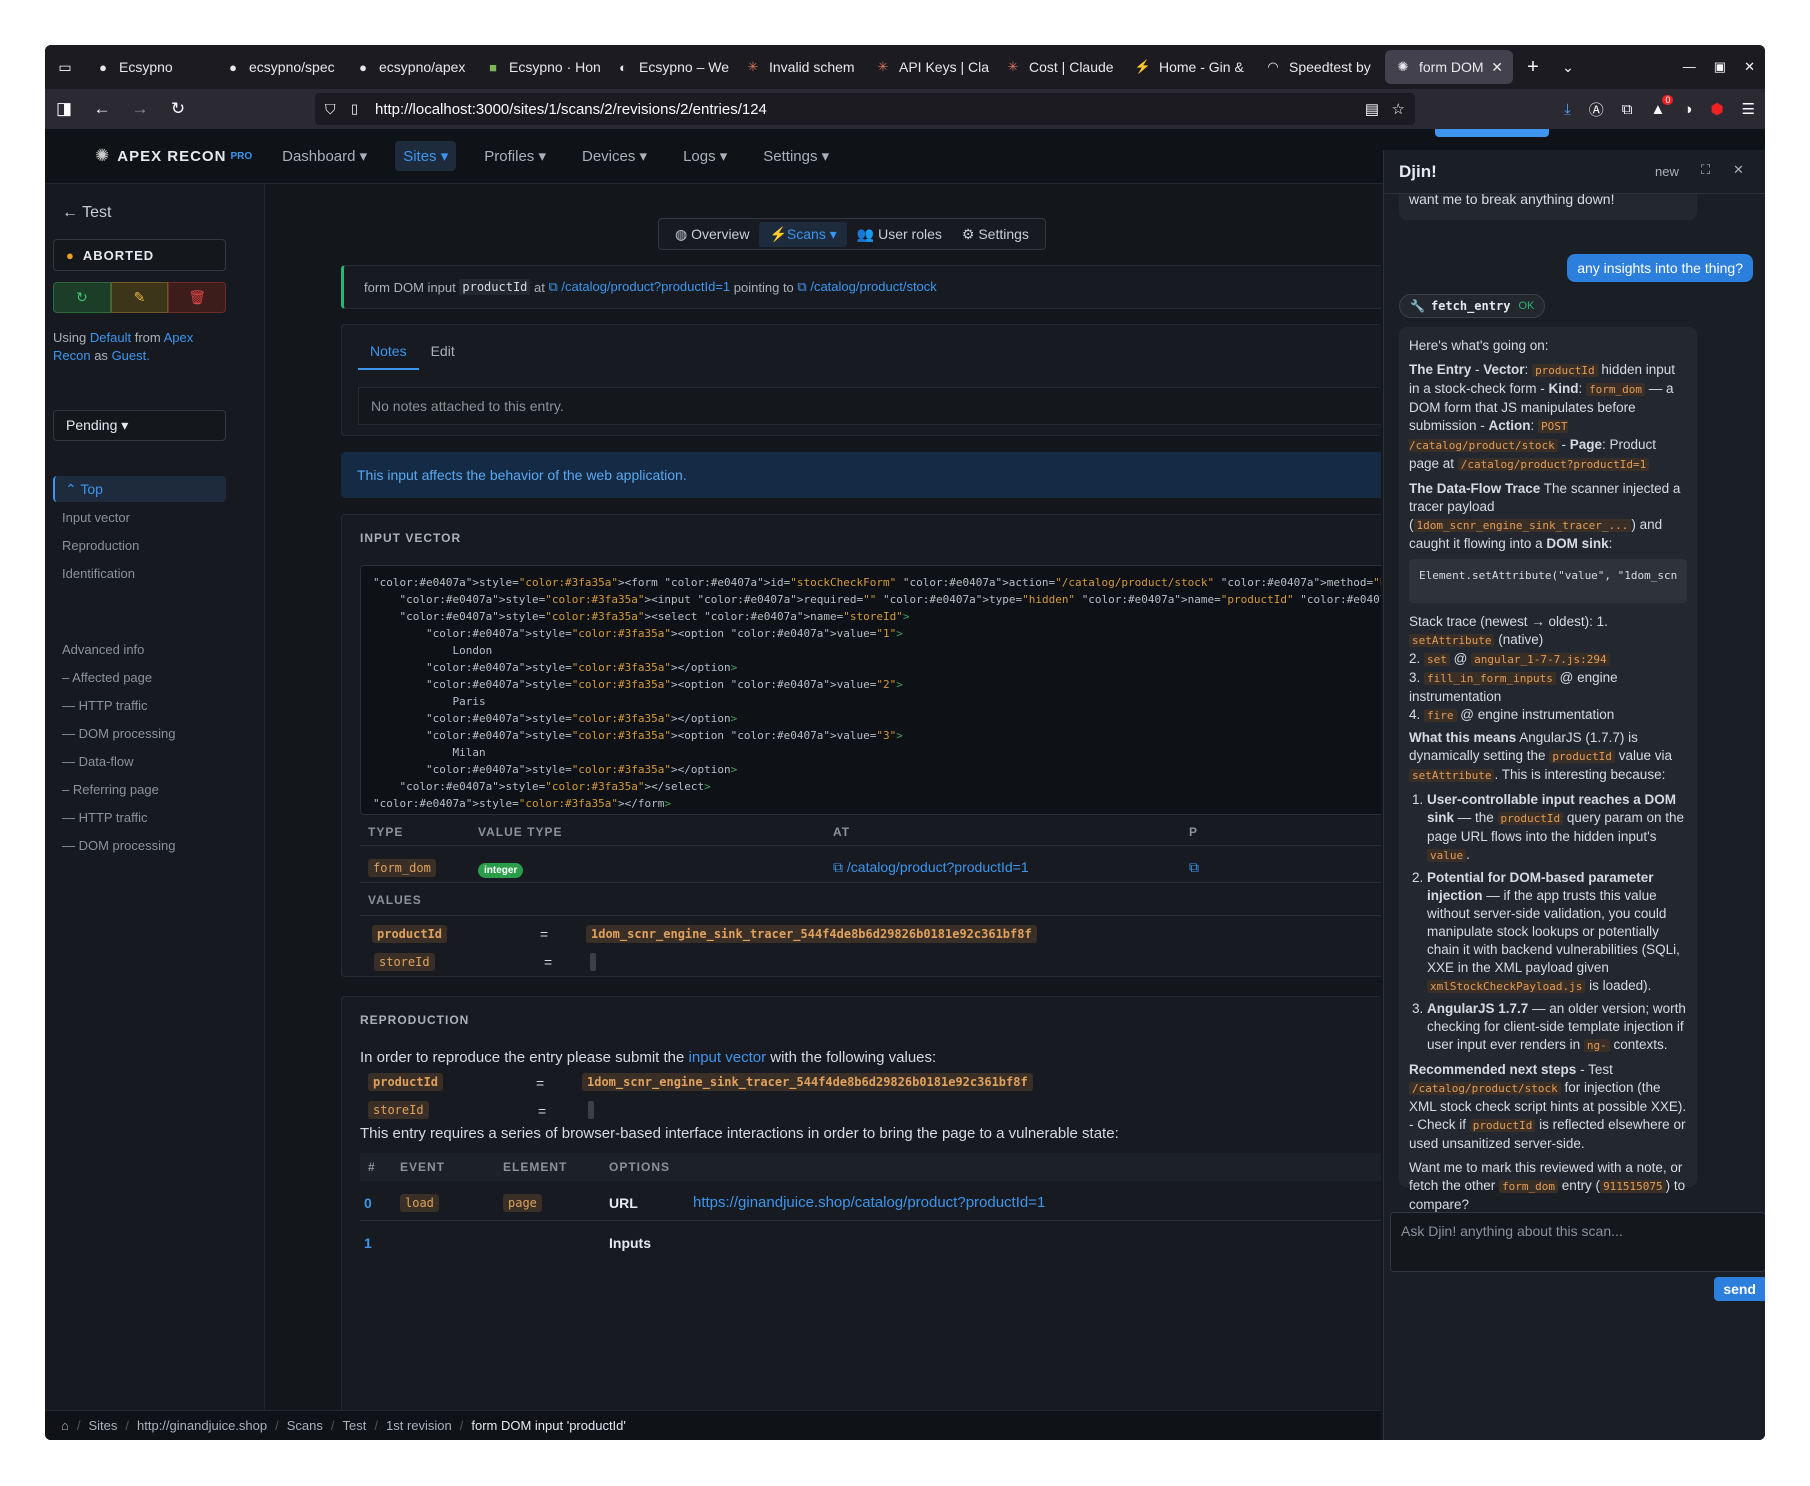 This screenshot has width=1810, height=1486. What do you see at coordinates (614, 156) in the screenshot?
I see `menu-devices: Devices ▾` at bounding box center [614, 156].